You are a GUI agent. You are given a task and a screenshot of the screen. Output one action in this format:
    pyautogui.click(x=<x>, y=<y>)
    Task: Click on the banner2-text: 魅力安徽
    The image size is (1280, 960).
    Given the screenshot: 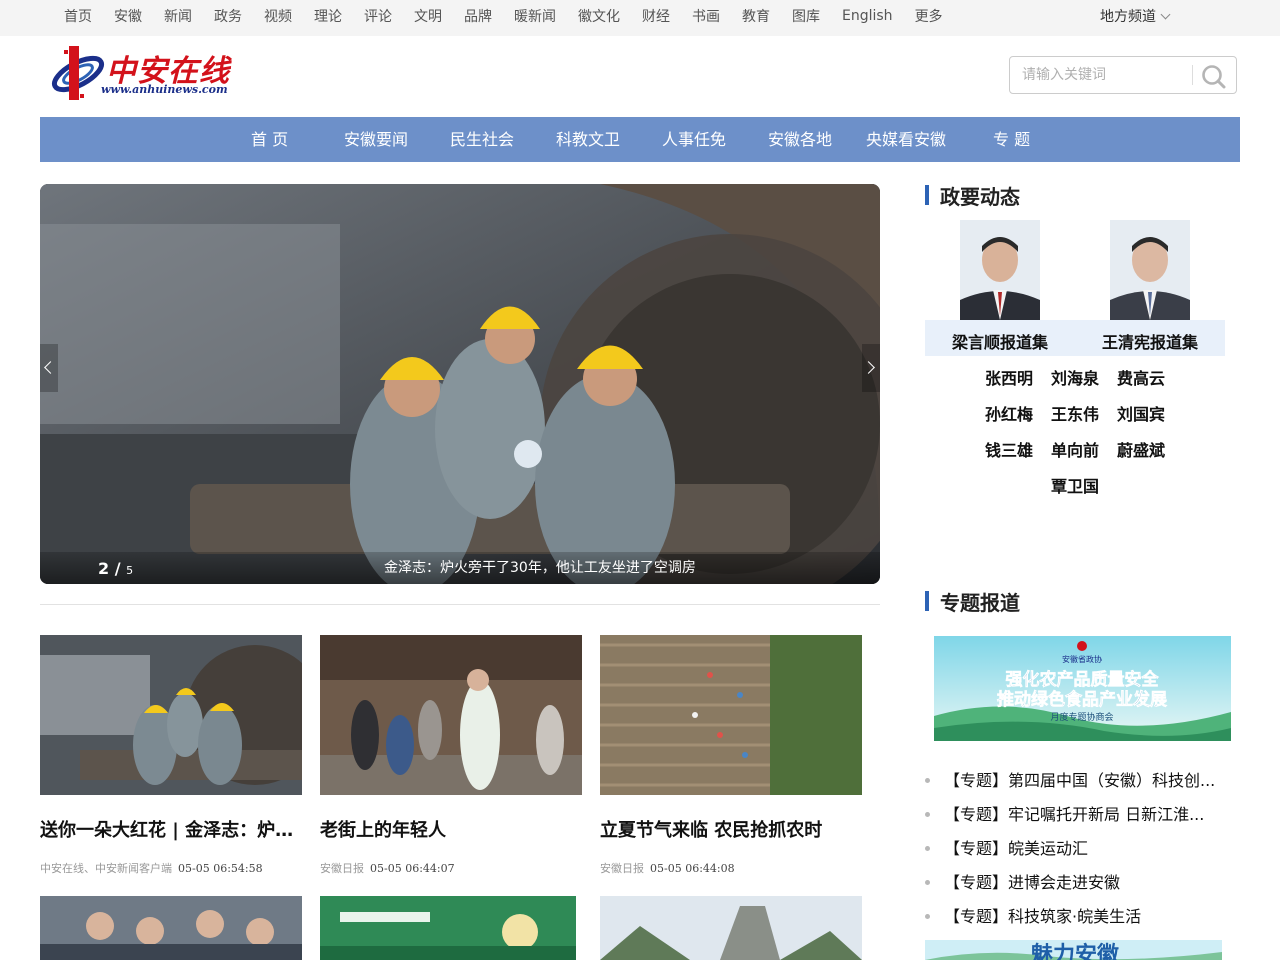 What is the action you would take?
    pyautogui.click(x=1075, y=951)
    